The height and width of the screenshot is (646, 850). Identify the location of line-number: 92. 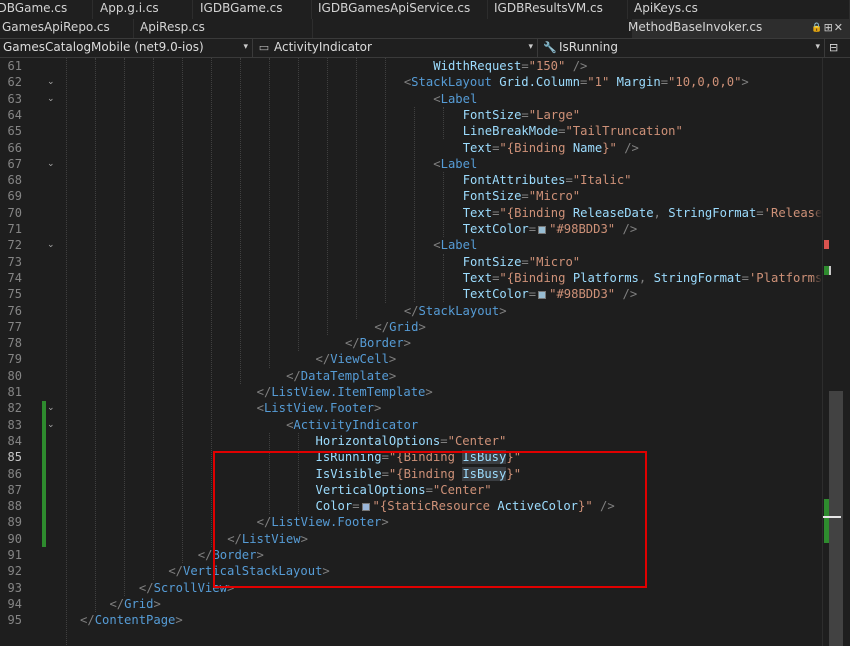
(11, 571).